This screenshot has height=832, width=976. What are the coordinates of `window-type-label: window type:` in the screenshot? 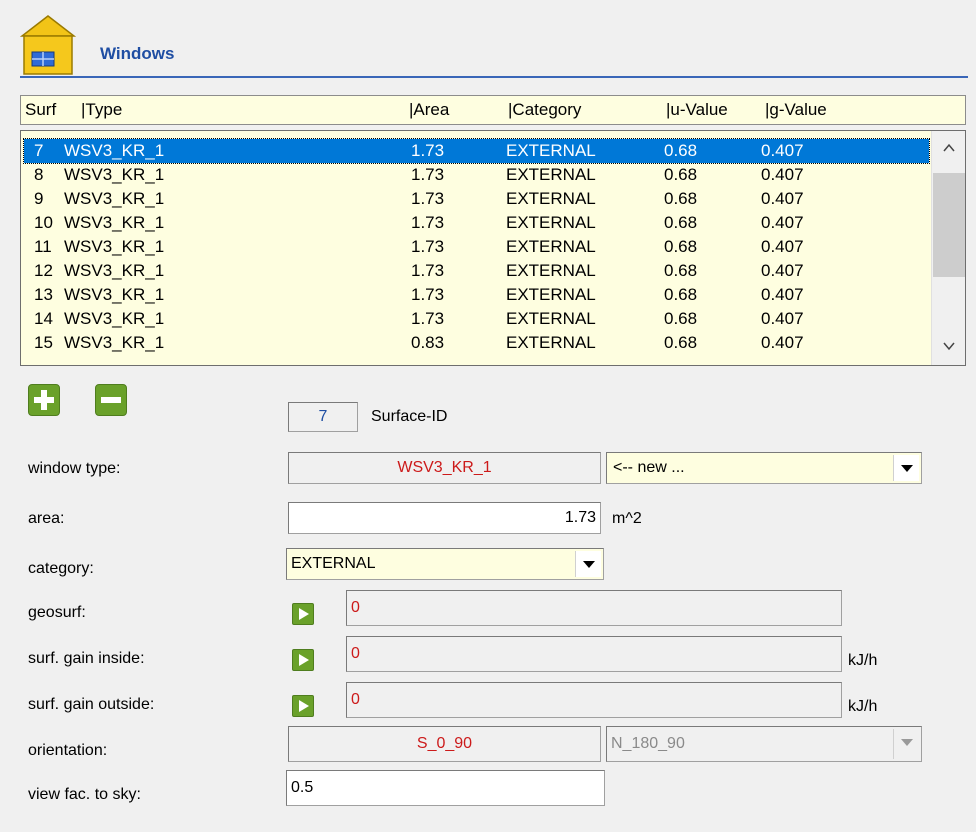 It's located at (74, 468).